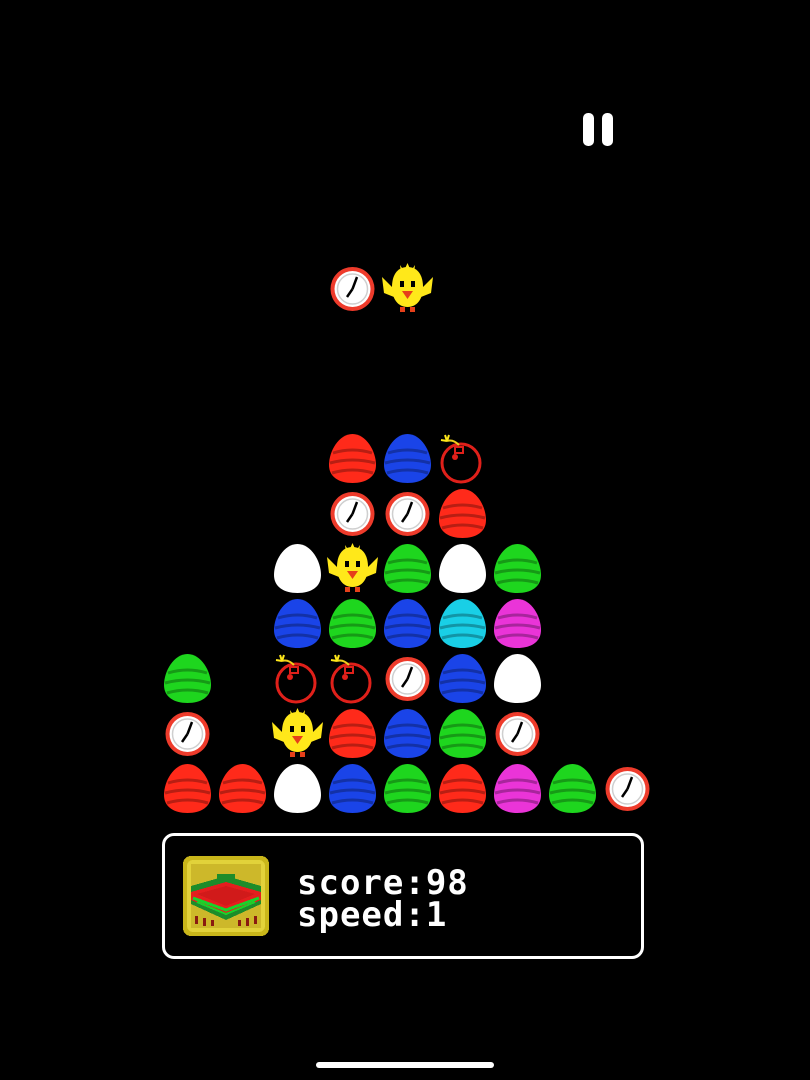 The image size is (810, 1080). What do you see at coordinates (407, 288) in the screenshot?
I see `falling-chick-piece` at bounding box center [407, 288].